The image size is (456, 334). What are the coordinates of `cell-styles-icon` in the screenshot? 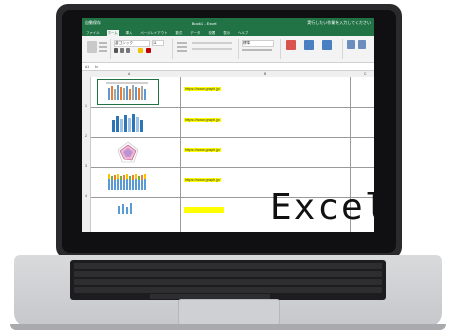 It's located at (327, 45).